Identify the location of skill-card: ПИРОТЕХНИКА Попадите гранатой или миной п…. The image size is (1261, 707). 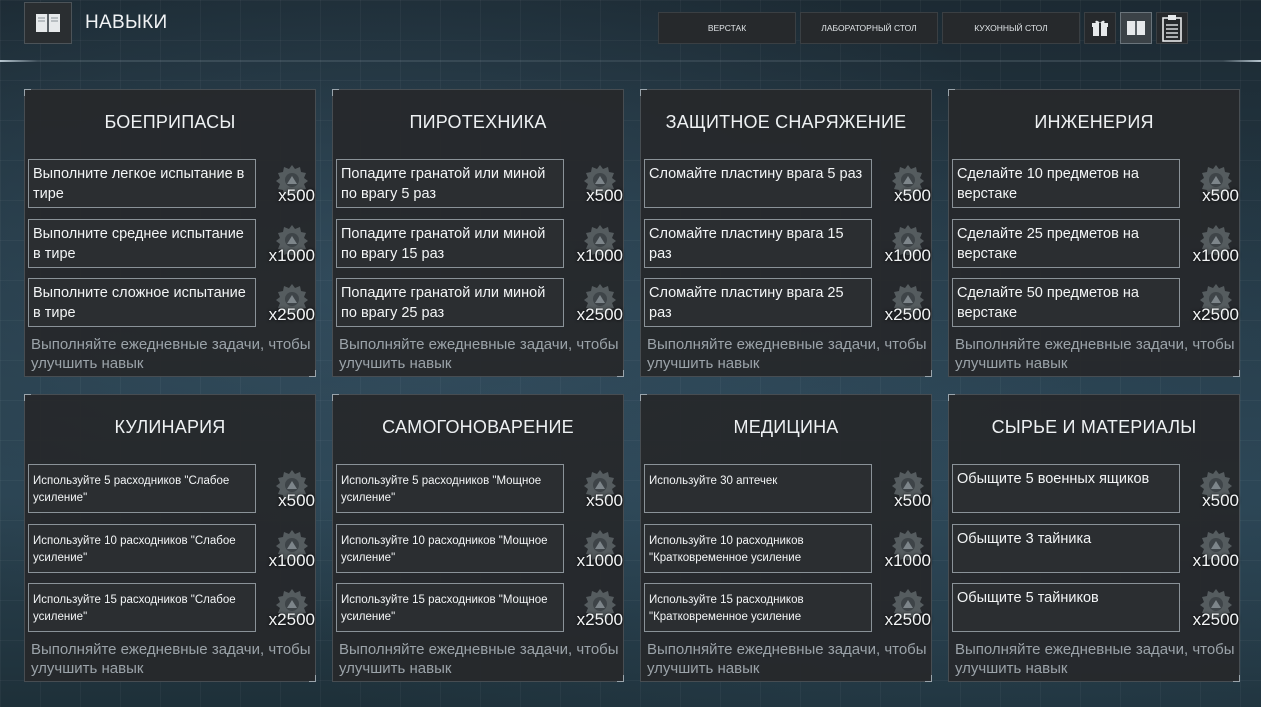
(478, 233).